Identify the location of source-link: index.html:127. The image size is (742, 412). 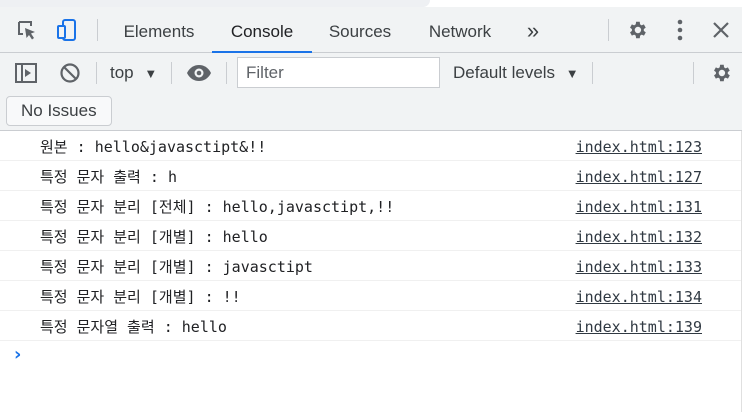
(639, 177).